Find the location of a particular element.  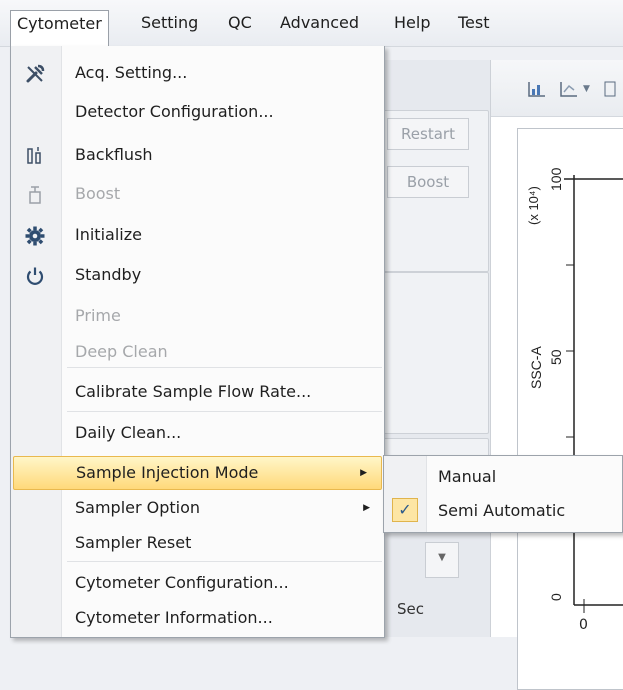

submenu-item-manual: Manual is located at coordinates (503, 477).